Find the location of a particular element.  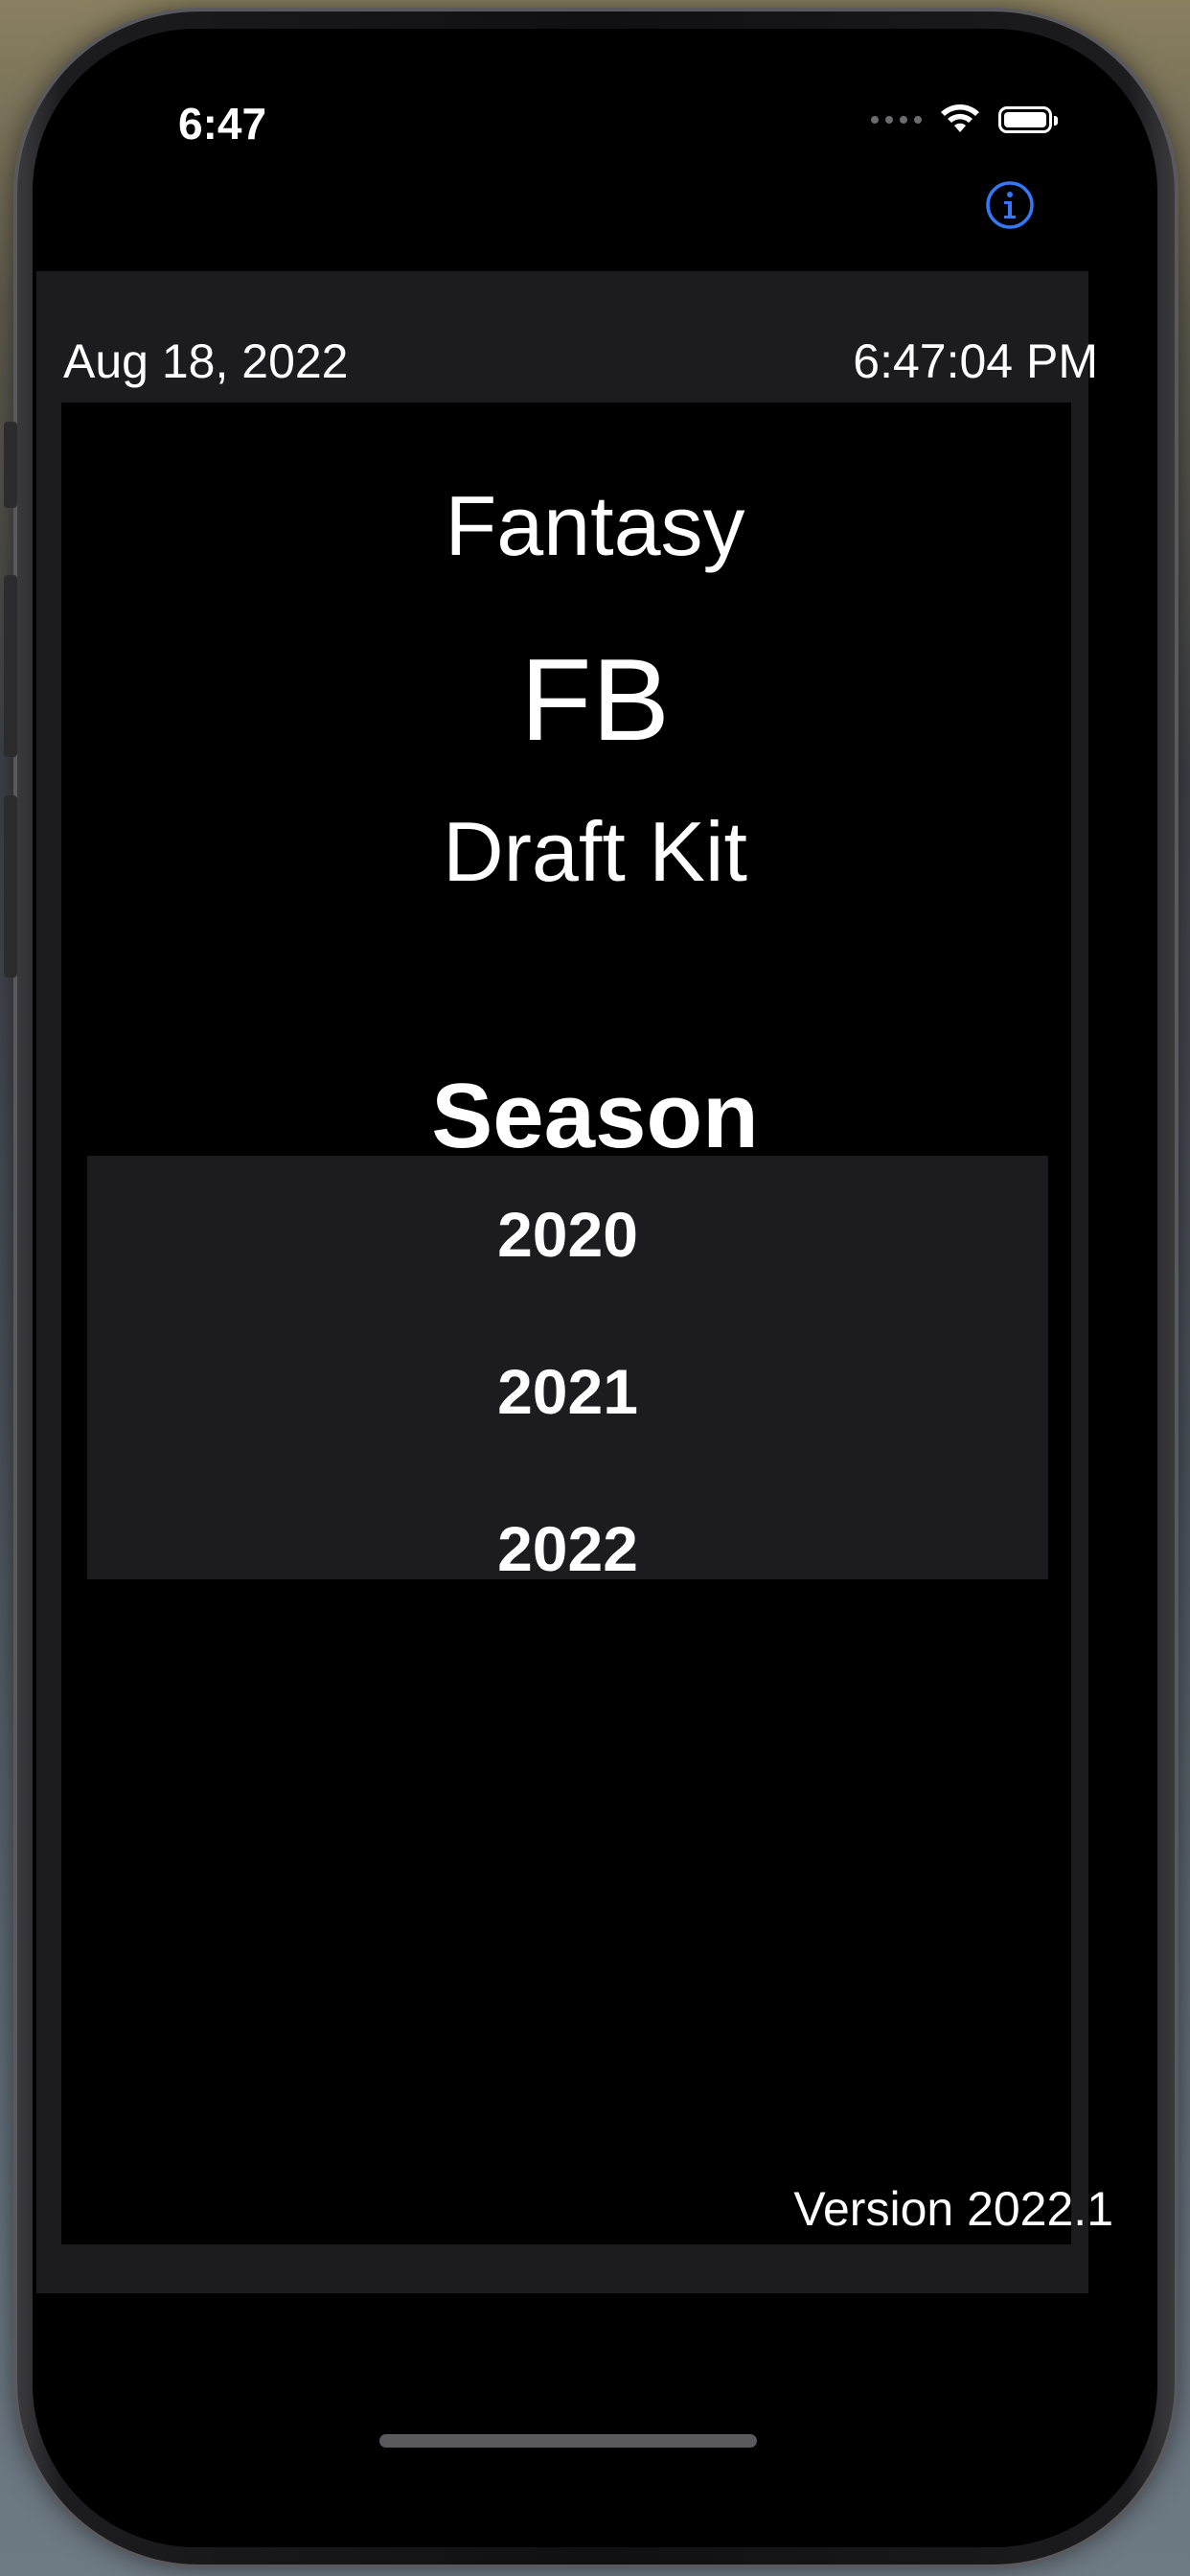

status-icons is located at coordinates (965, 120).